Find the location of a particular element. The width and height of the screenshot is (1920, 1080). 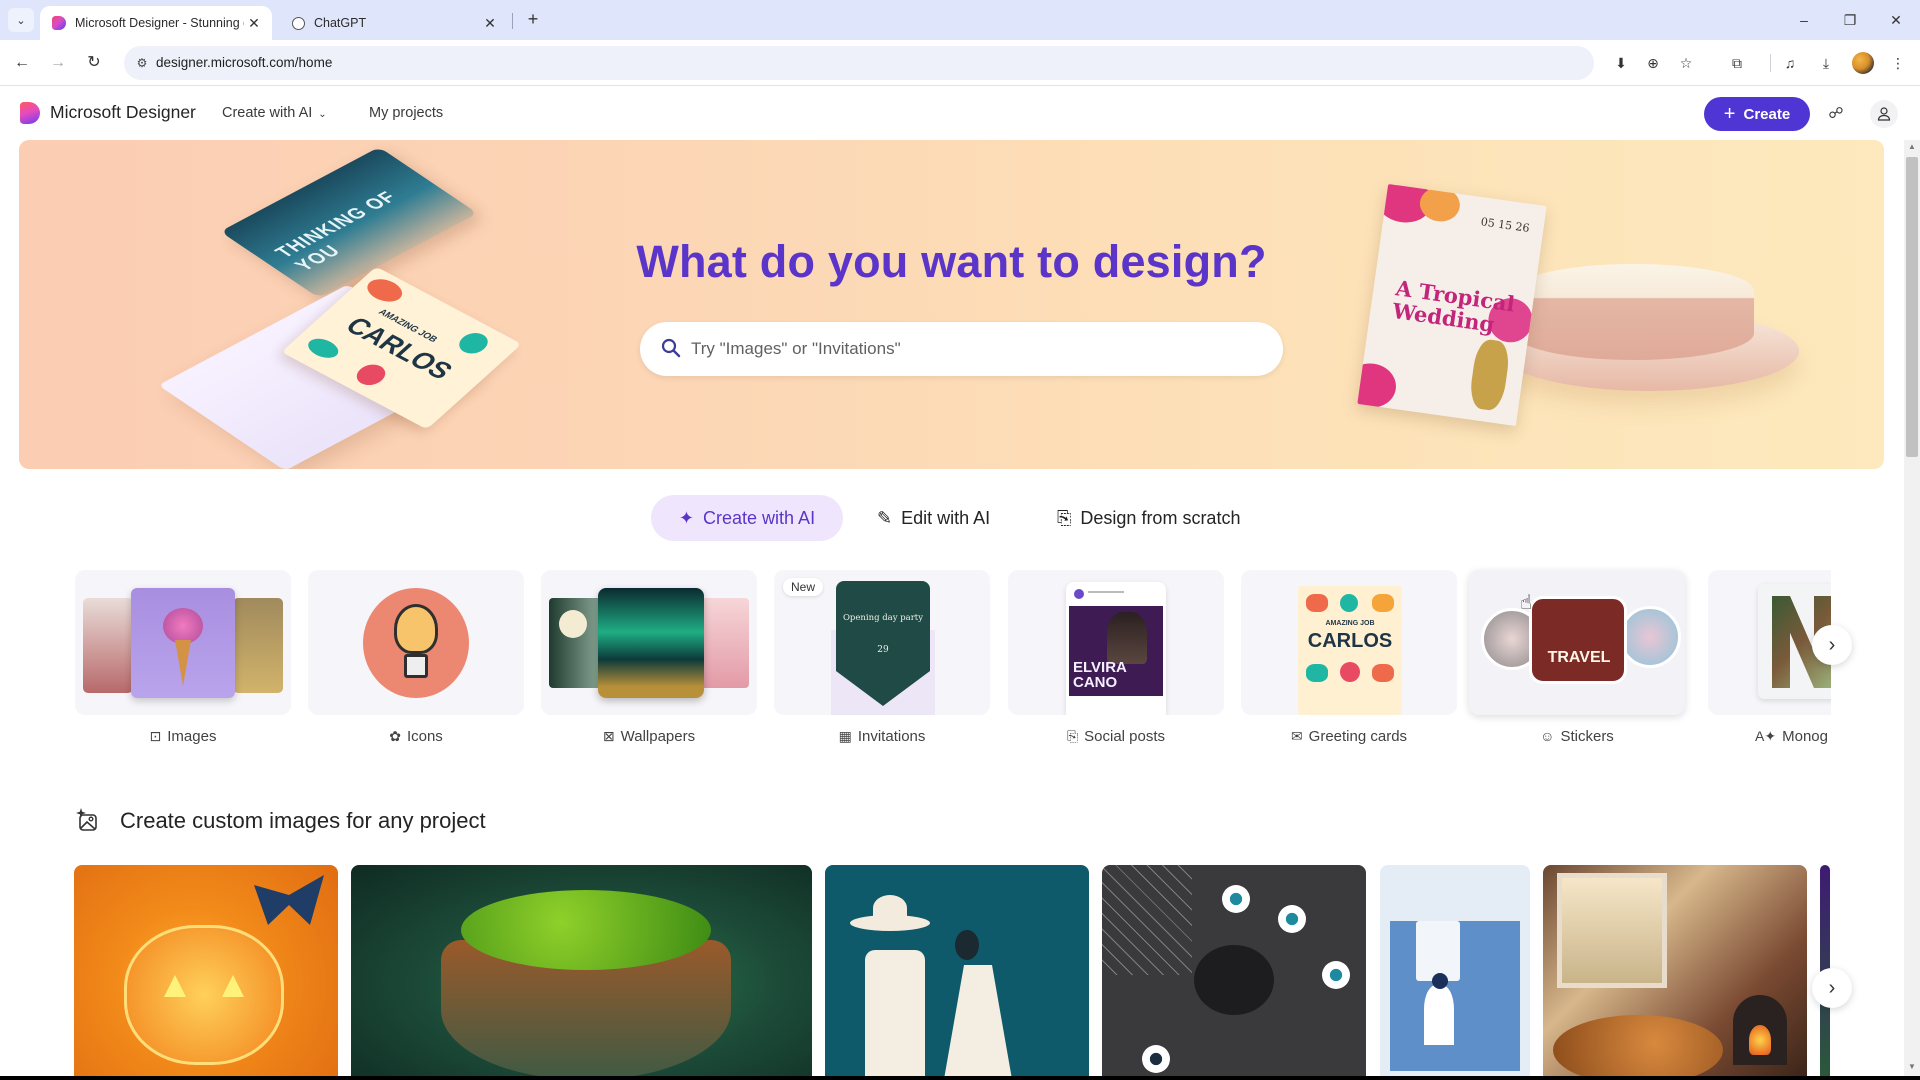

browser-menu-icon: ⋮ is located at coordinates (1898, 63).